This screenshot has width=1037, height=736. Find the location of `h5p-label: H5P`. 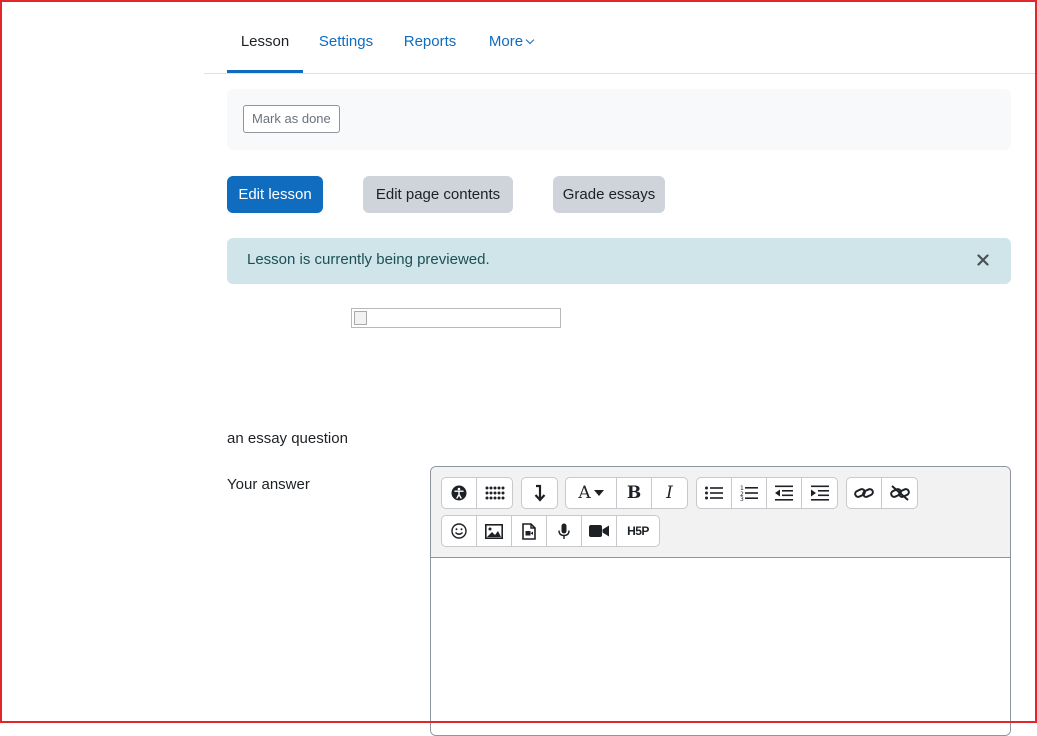

h5p-label: H5P is located at coordinates (638, 531).